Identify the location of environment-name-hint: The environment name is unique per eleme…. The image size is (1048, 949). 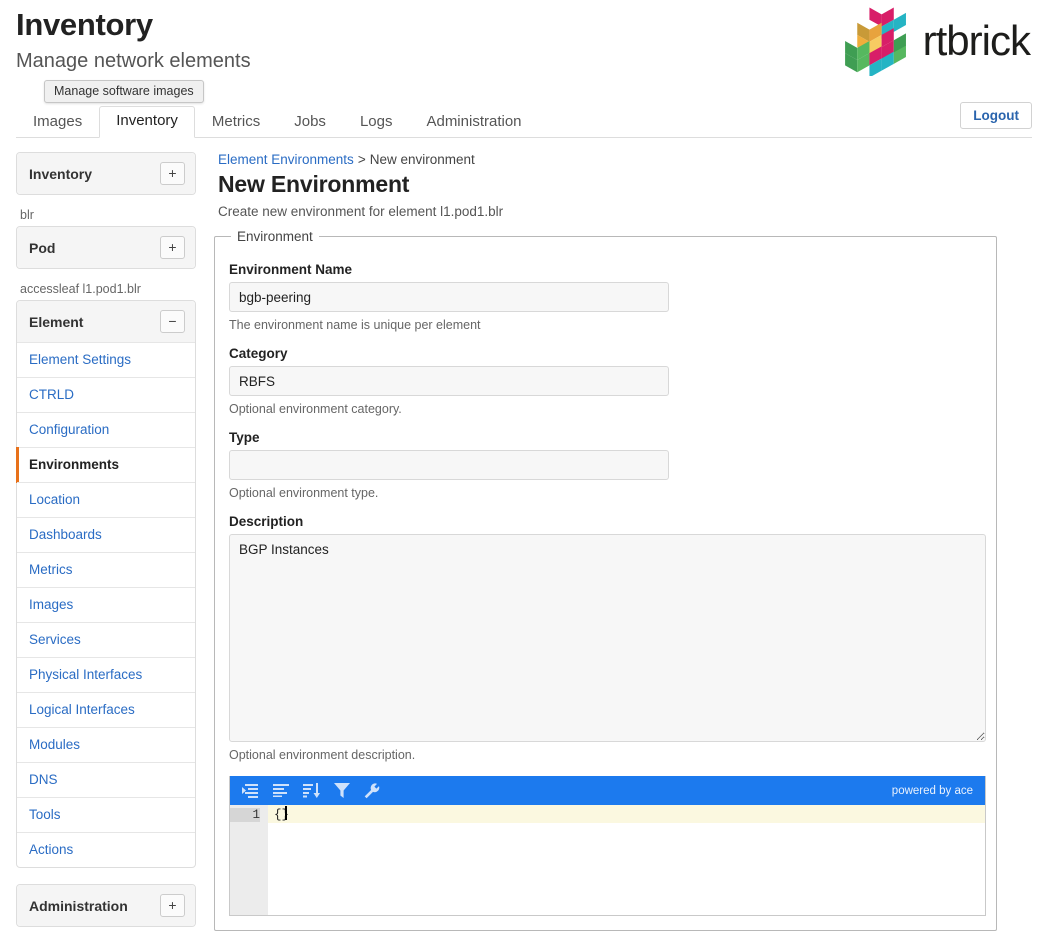
(355, 325).